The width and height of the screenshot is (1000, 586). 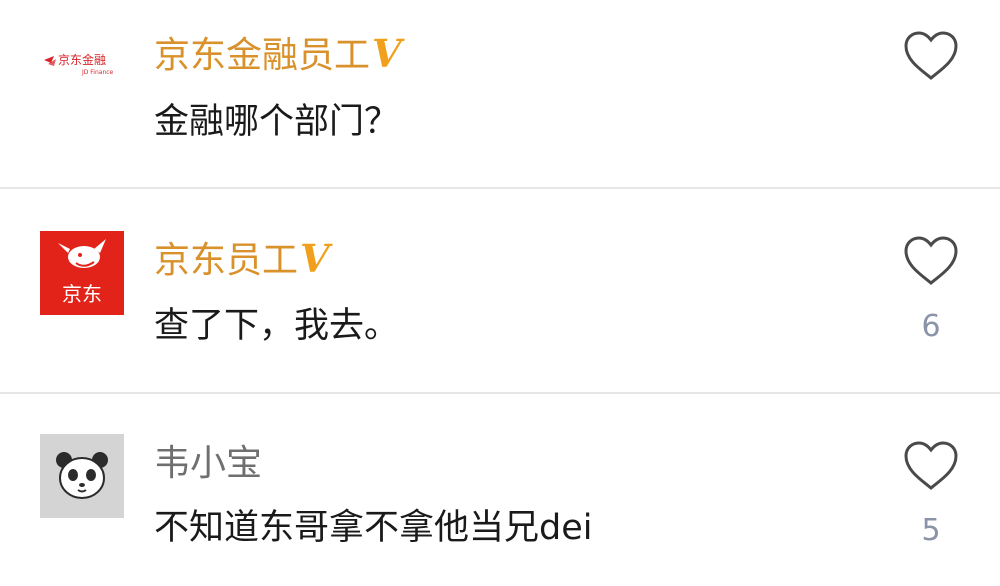 What do you see at coordinates (226, 260) in the screenshot?
I see `username-text: 京东员工` at bounding box center [226, 260].